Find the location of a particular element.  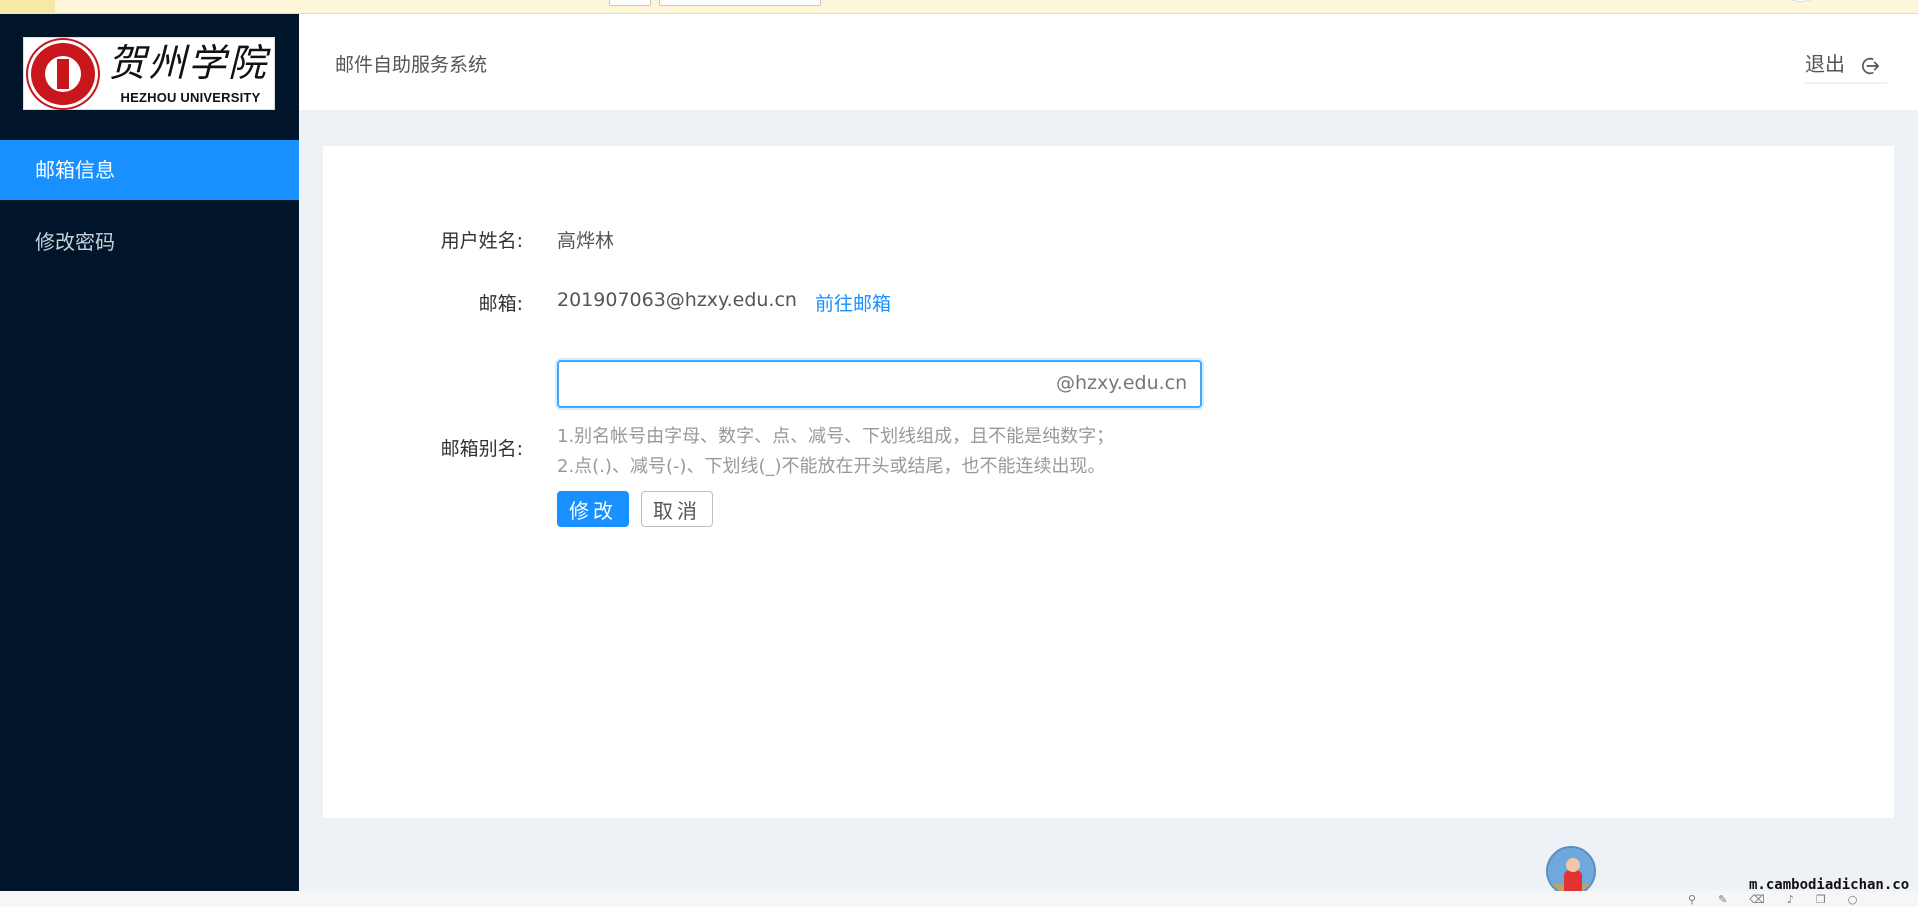

modify-button: 修改 is located at coordinates (593, 509).